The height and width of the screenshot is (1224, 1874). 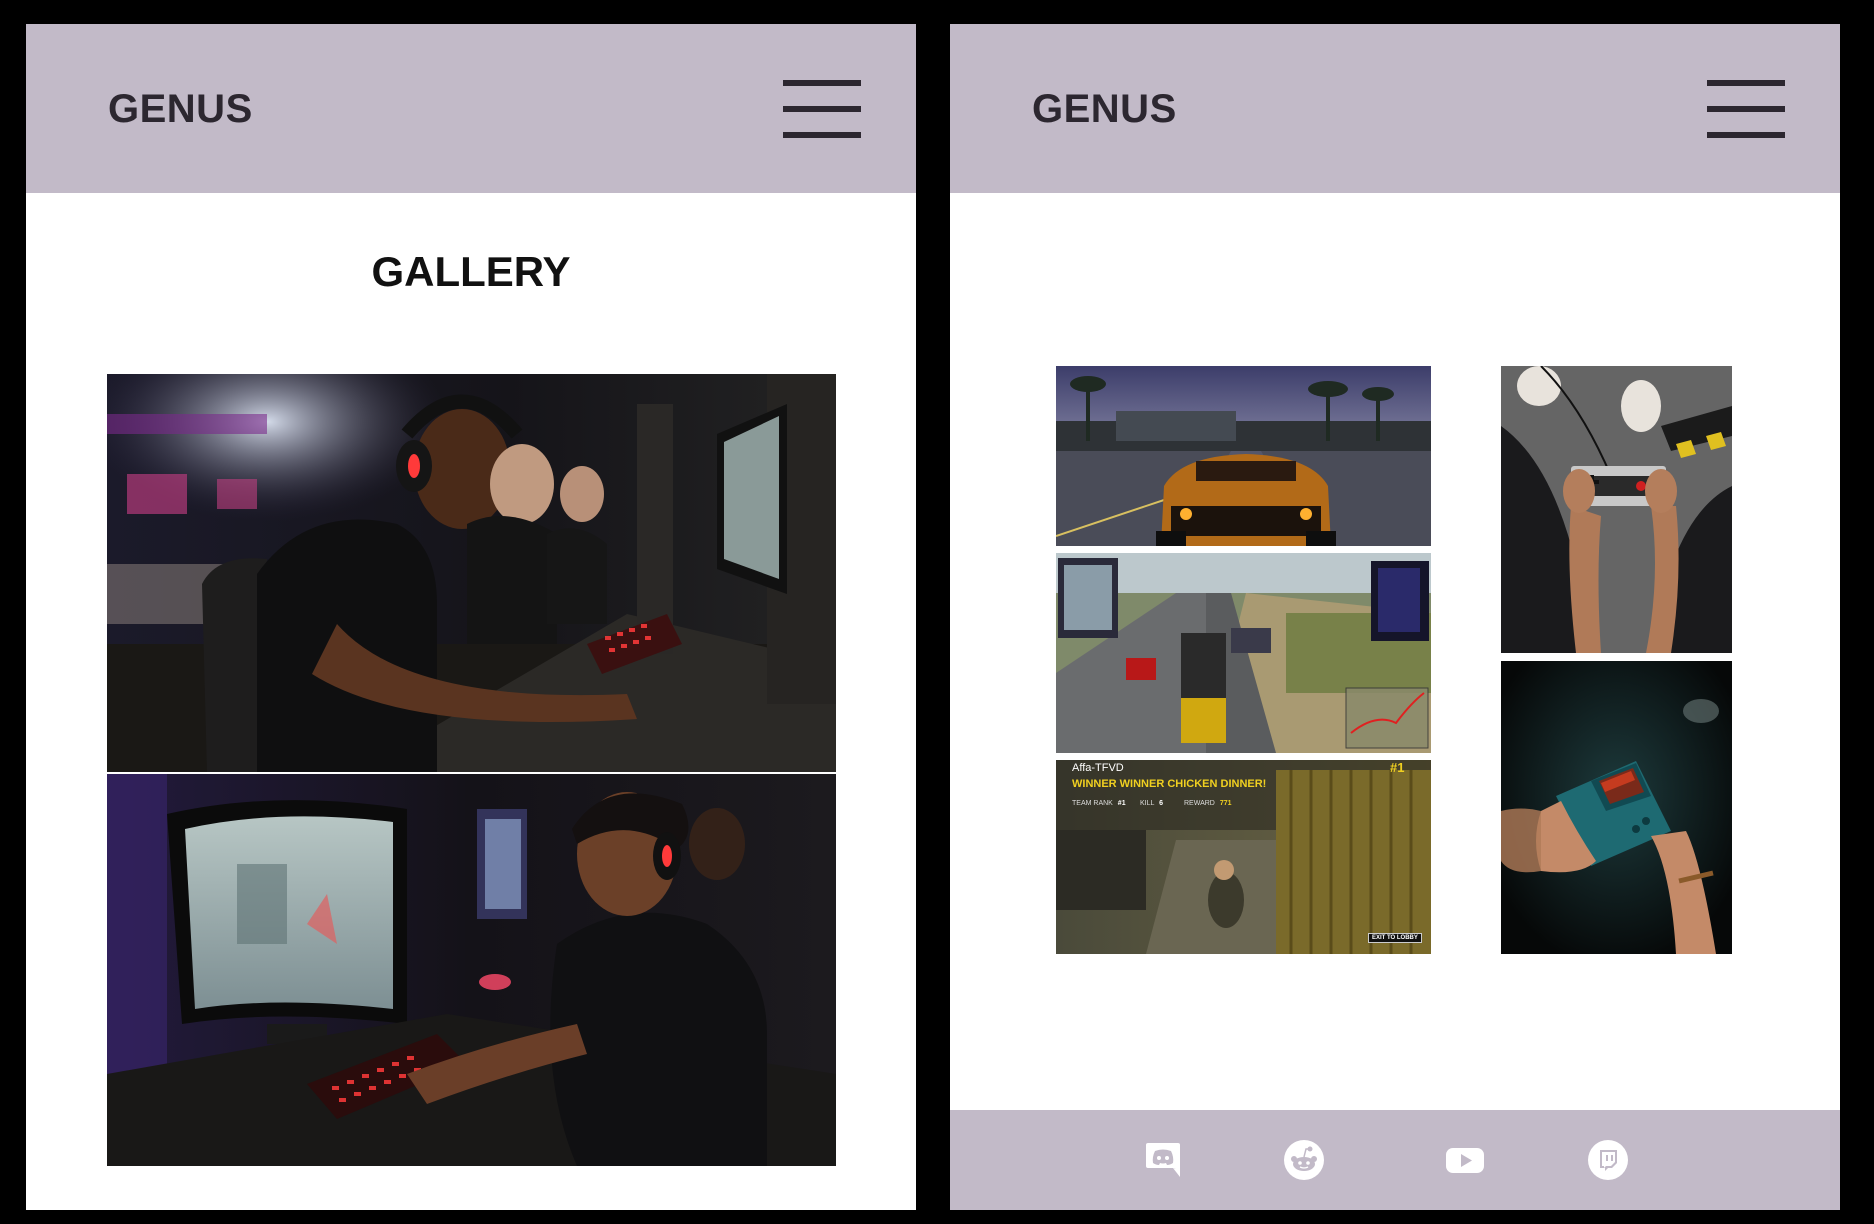 I want to click on twitch-icon, so click(x=1608, y=1160).